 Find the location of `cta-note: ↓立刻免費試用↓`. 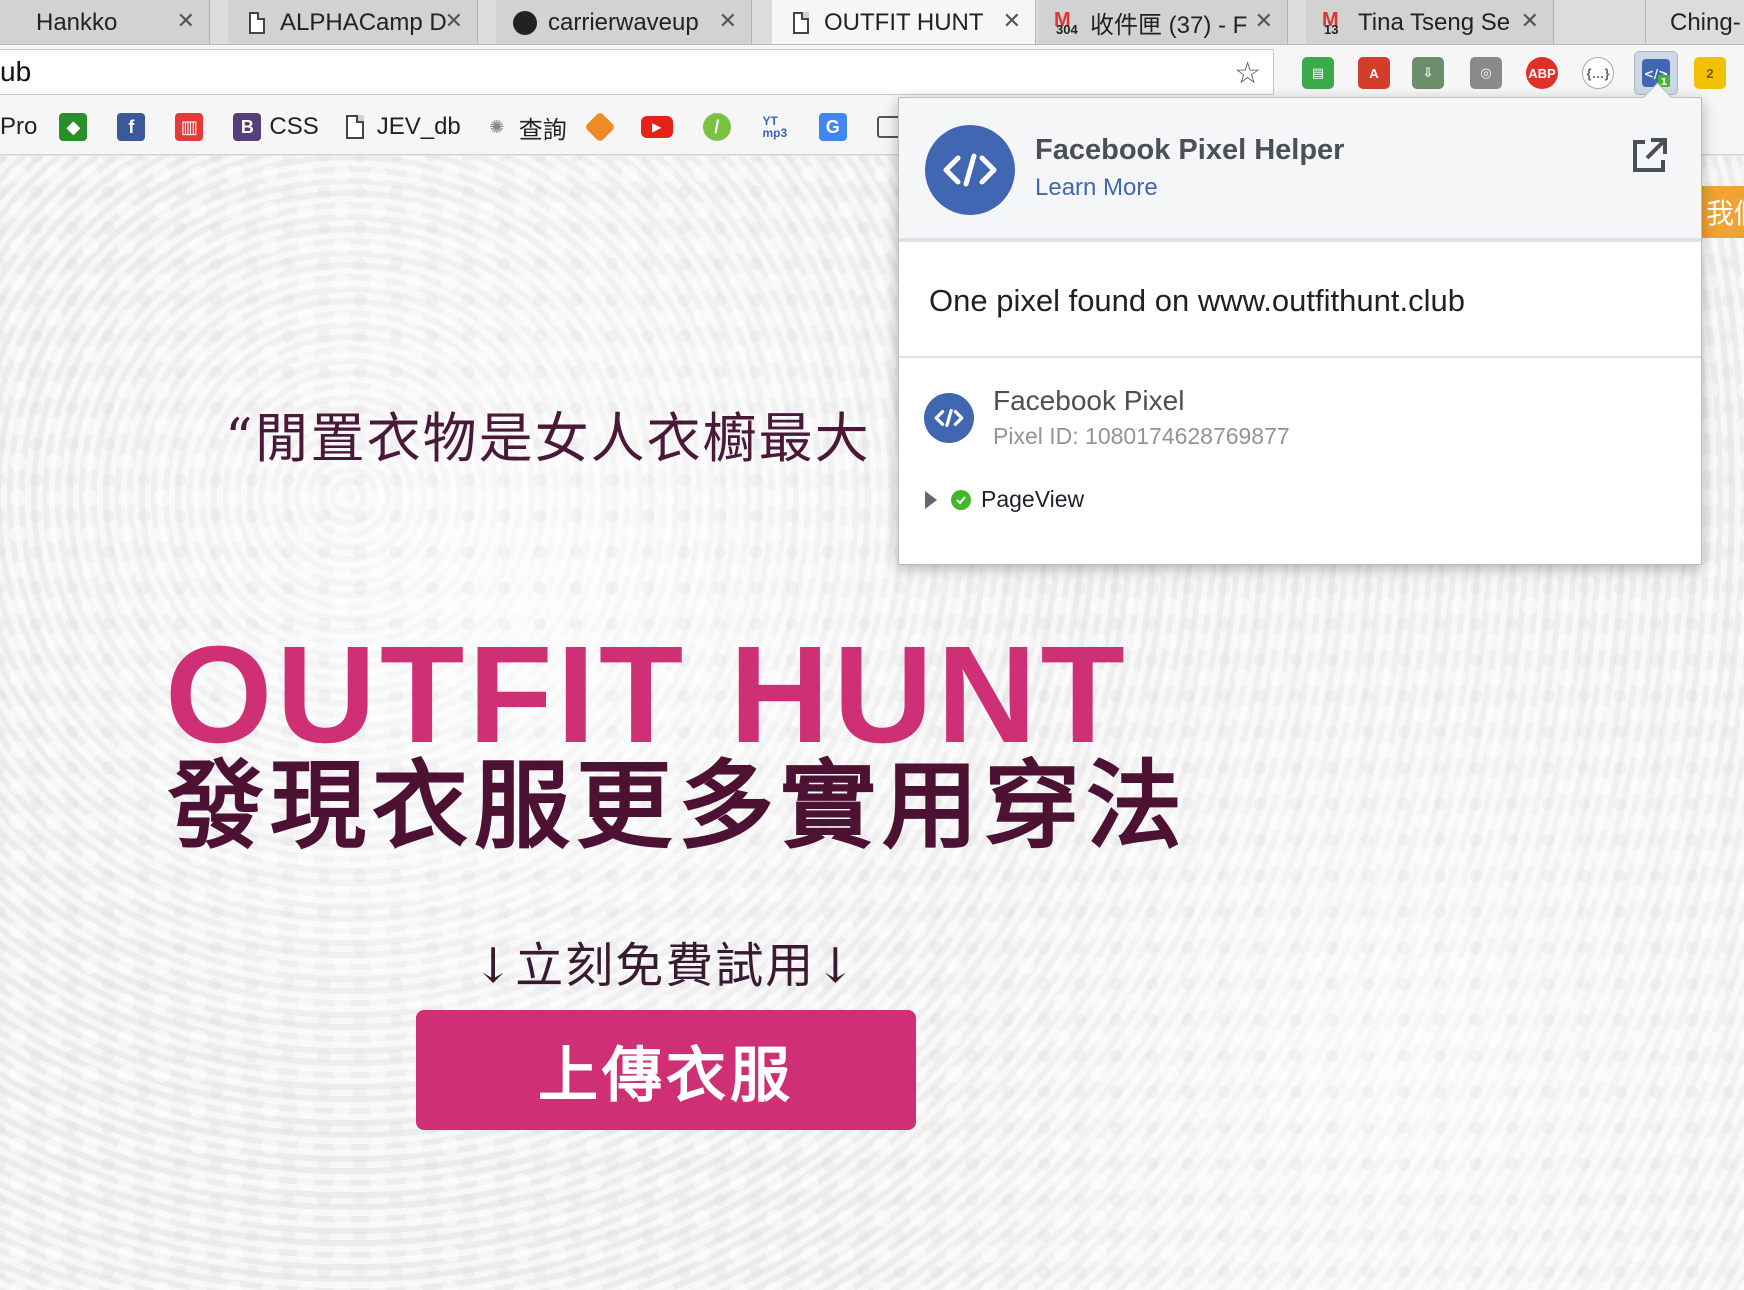

cta-note: ↓立刻免費試用↓ is located at coordinates (665, 966).